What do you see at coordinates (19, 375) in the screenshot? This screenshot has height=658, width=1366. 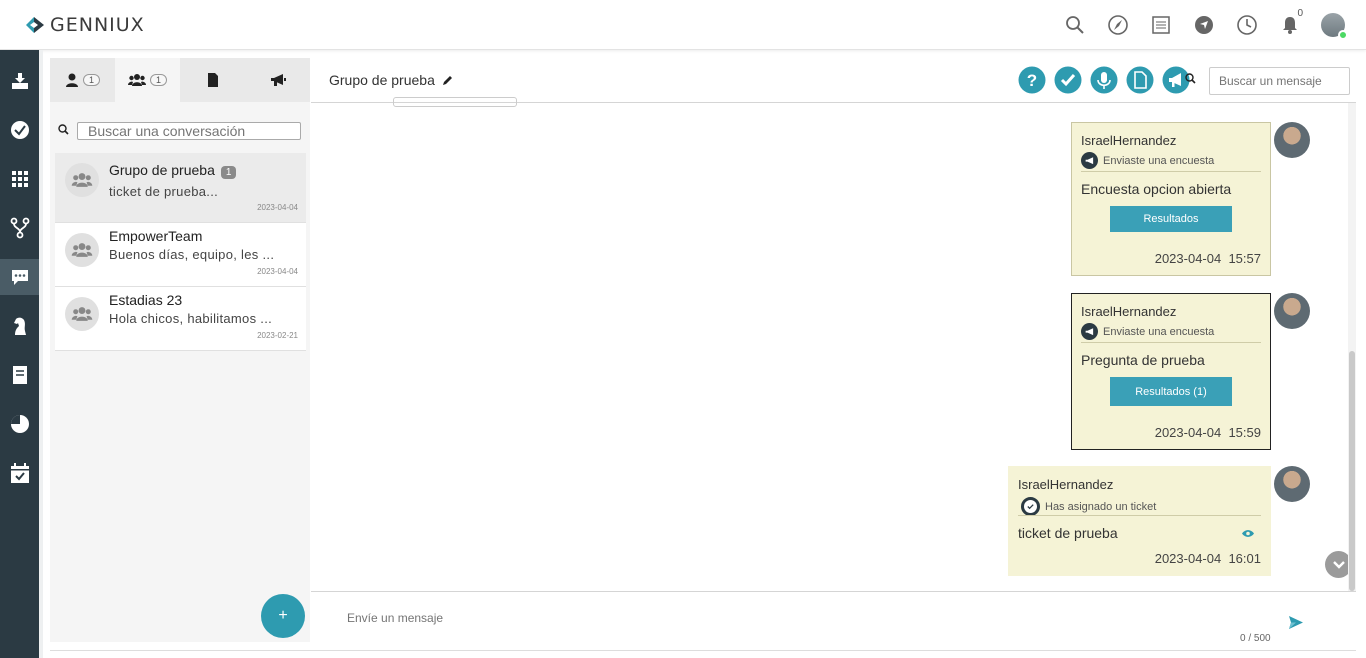 I see `notebook-icon` at bounding box center [19, 375].